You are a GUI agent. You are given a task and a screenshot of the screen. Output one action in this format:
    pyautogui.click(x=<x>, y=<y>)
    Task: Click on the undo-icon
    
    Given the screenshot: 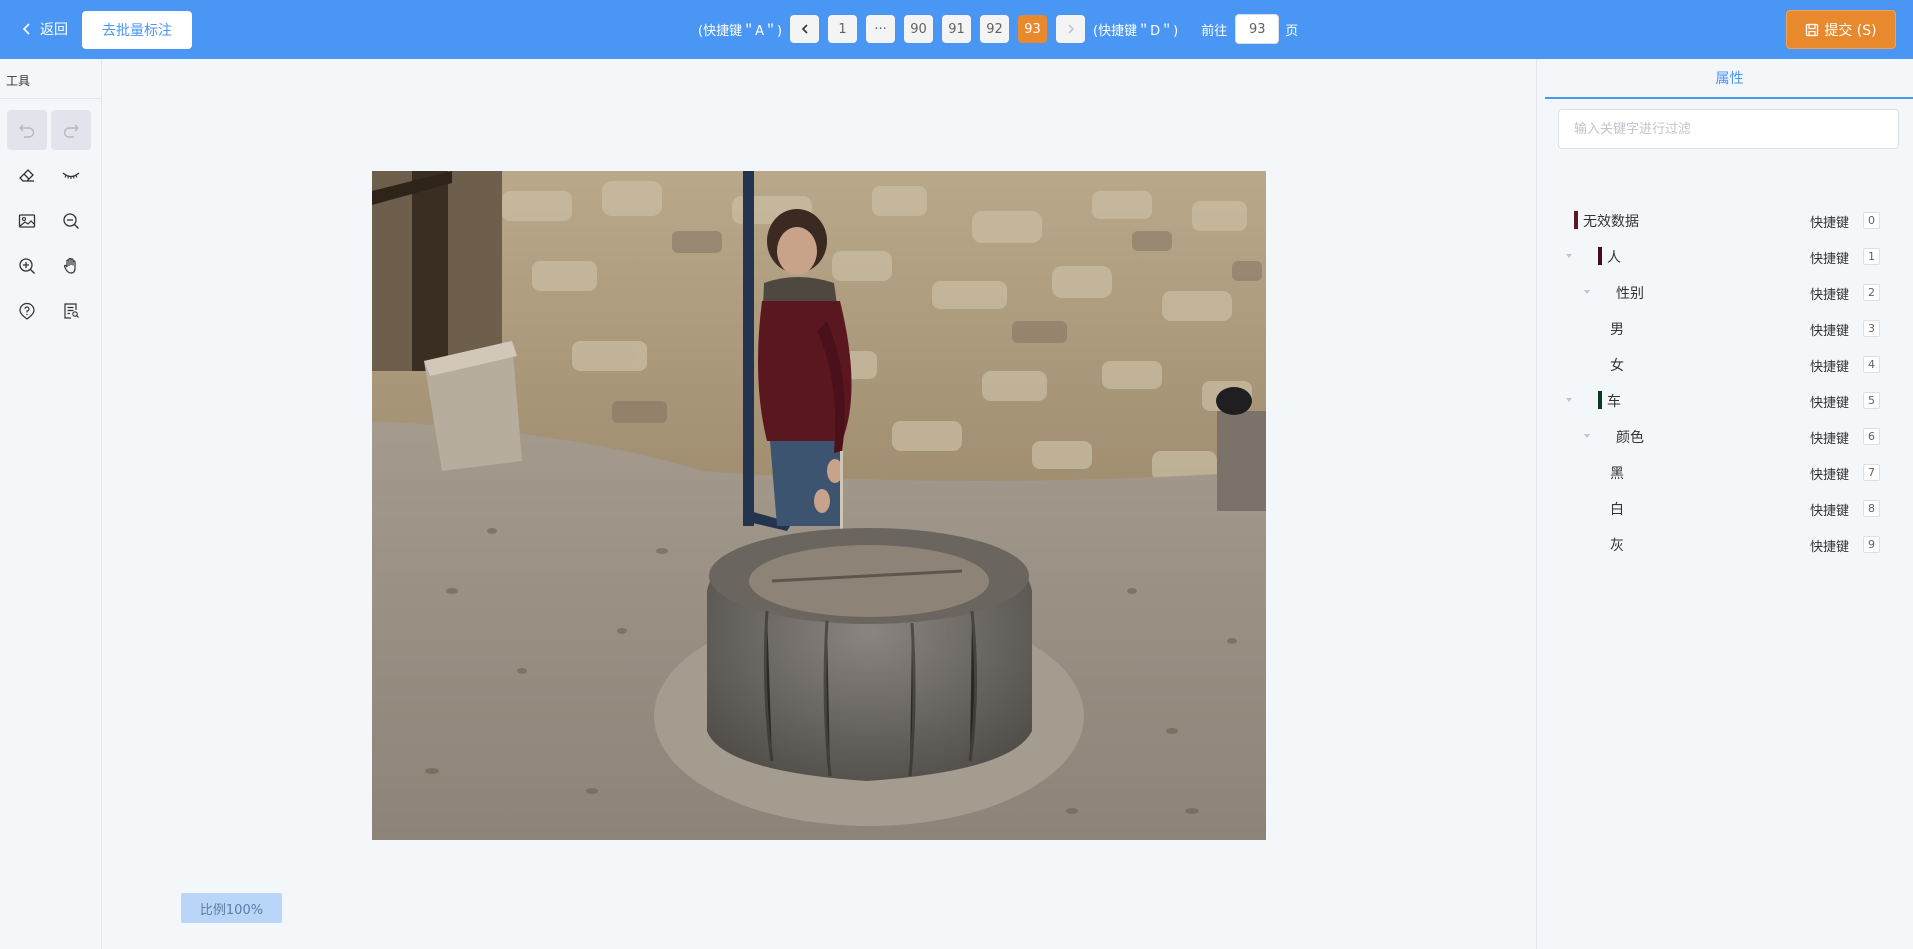 What is the action you would take?
    pyautogui.click(x=27, y=131)
    